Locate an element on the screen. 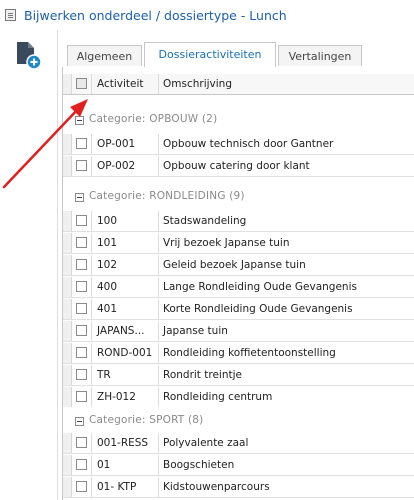  table-row: 401 Korte Rondleiding Oude Gevangenis is located at coordinates (238, 309).